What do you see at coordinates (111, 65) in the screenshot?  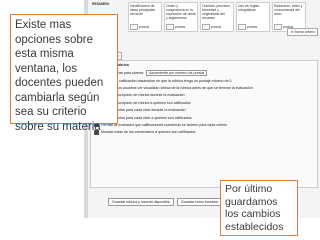 I see `rubric-options-title: Opciones de rúbrica` at bounding box center [111, 65].